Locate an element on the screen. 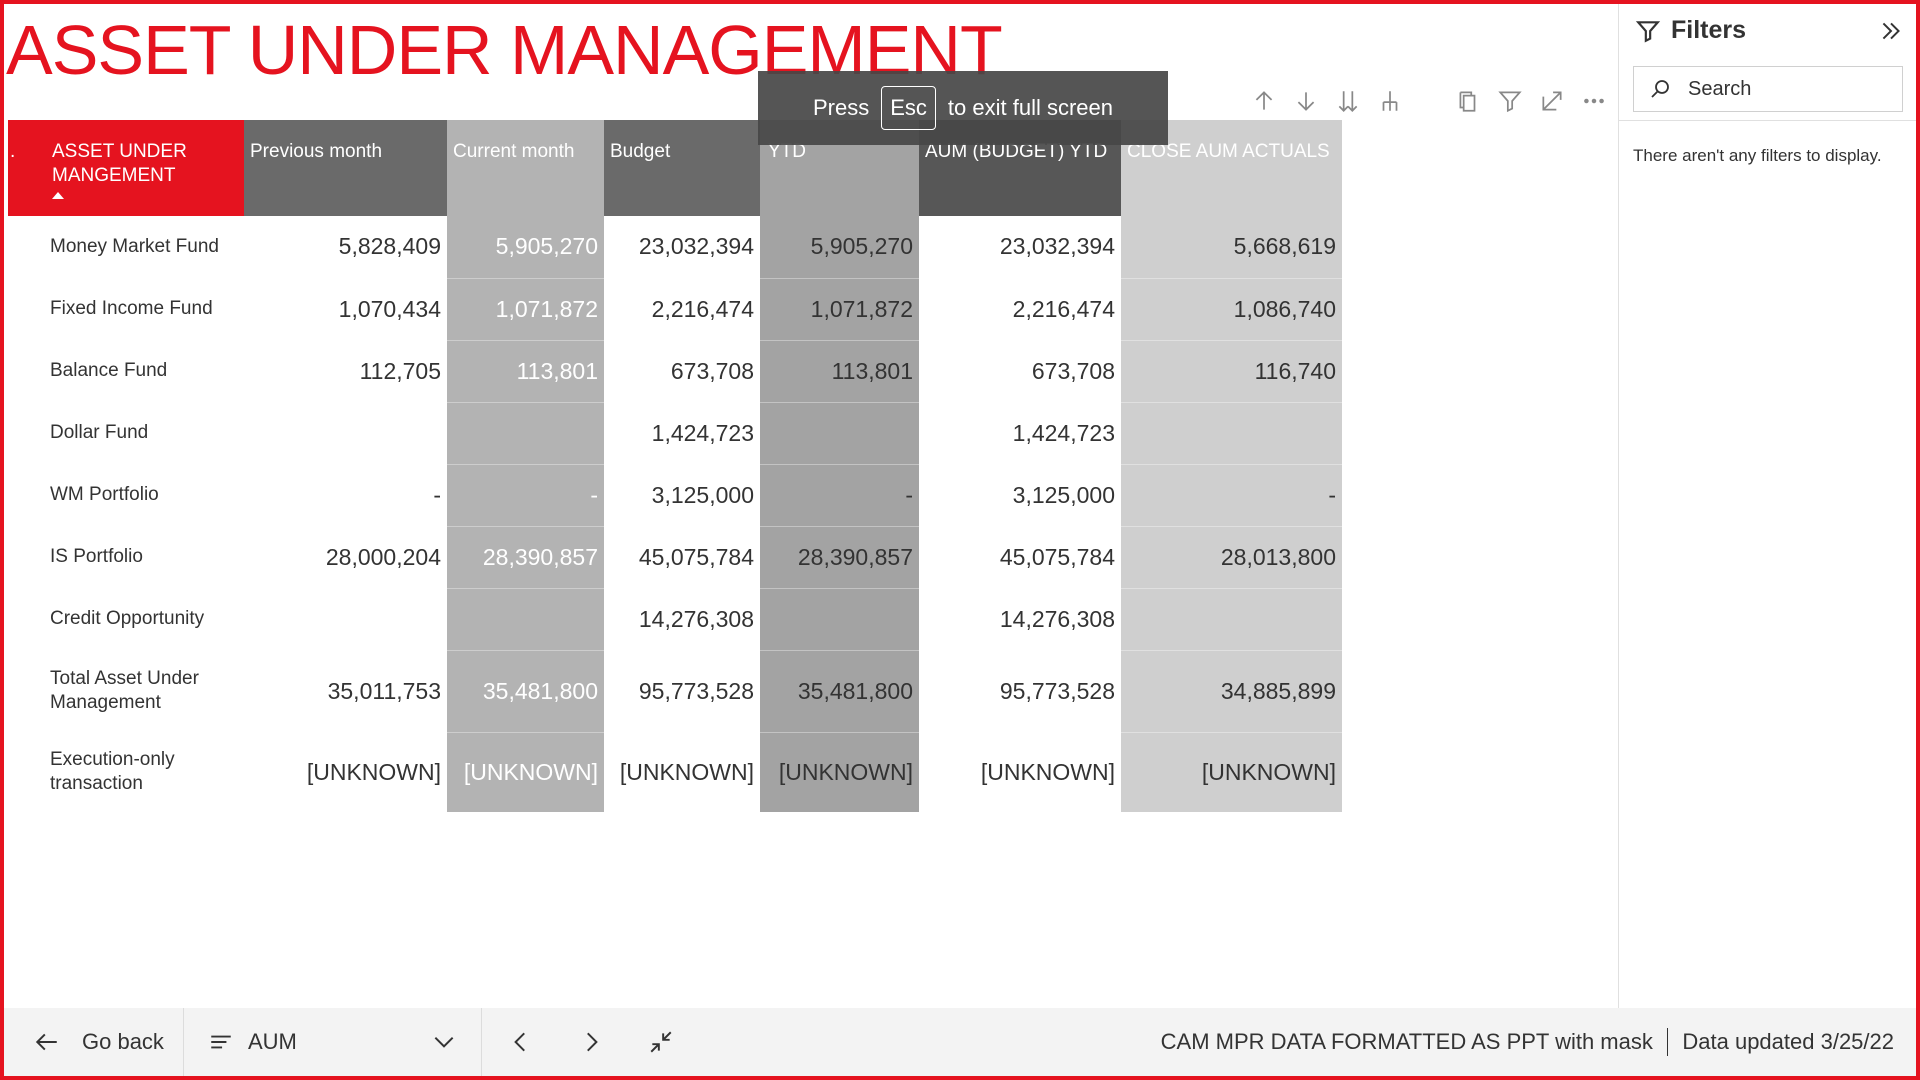 The height and width of the screenshot is (1080, 1920). value-cell: 112,705 is located at coordinates (345, 371).